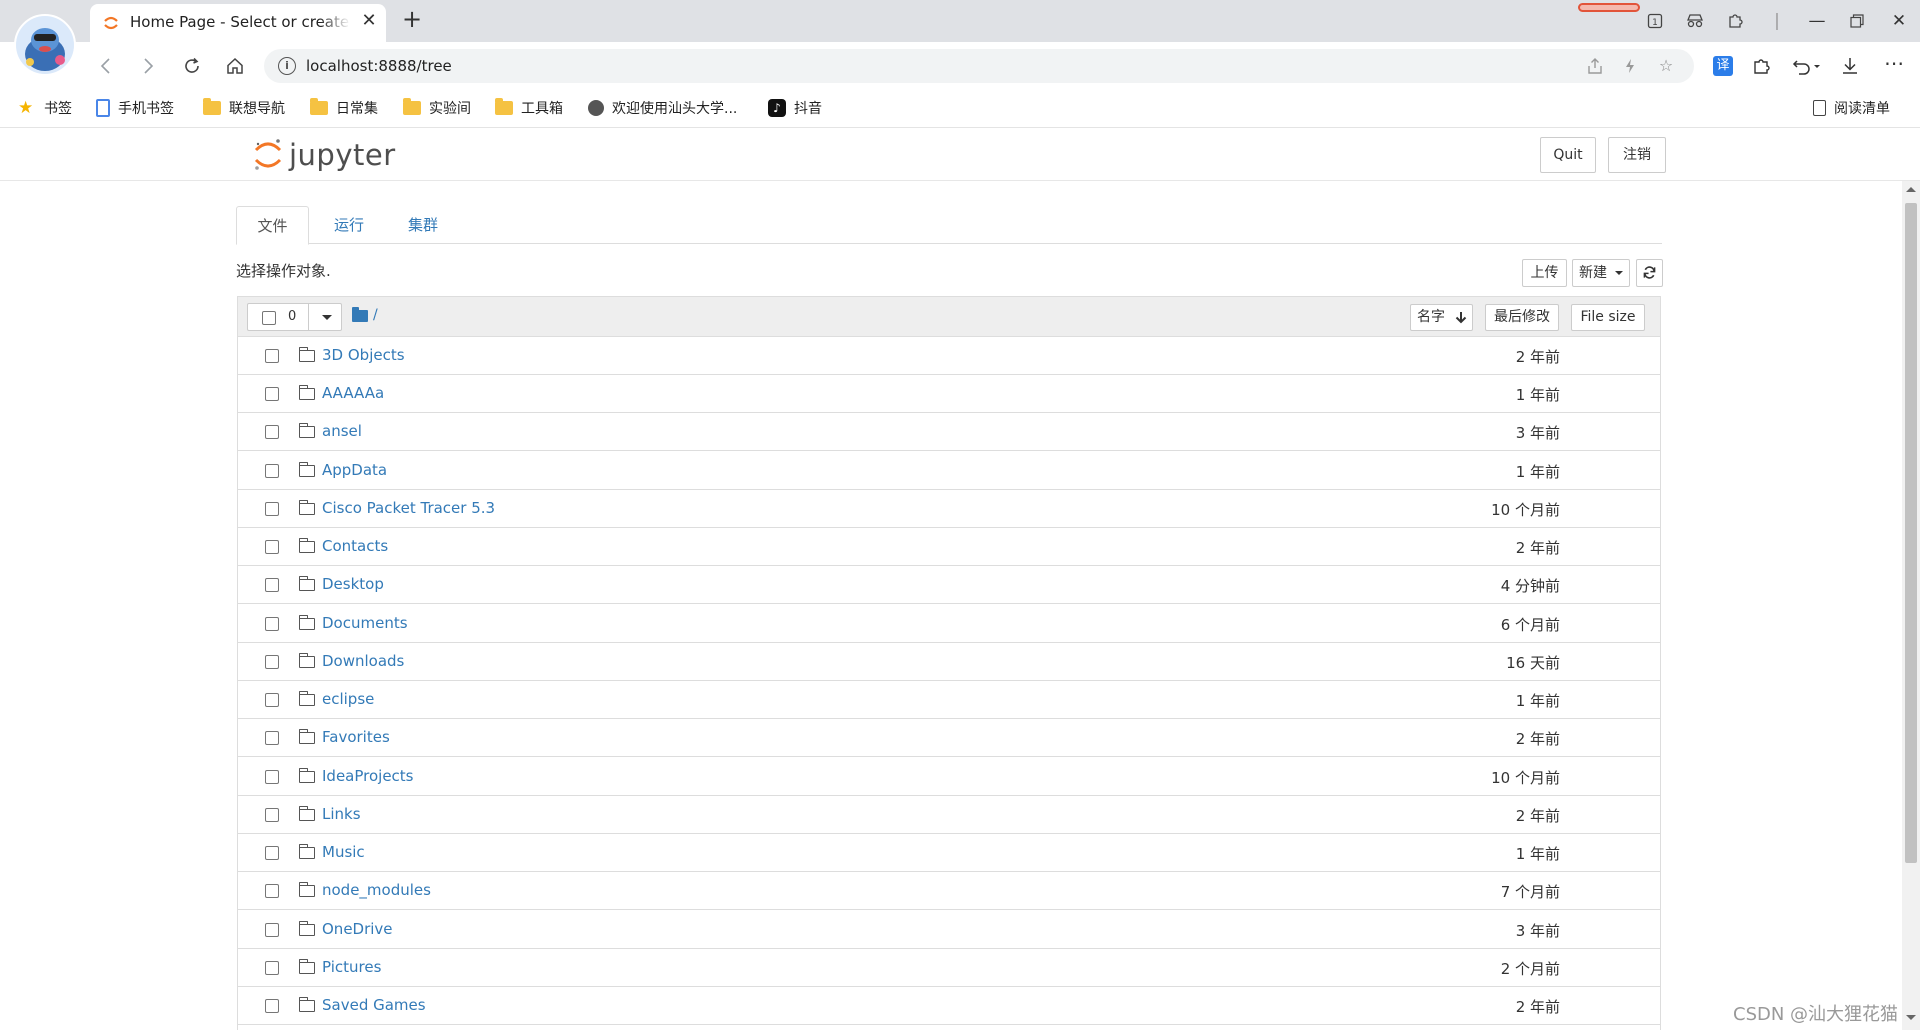  I want to click on tab-files: 文件, so click(272, 225).